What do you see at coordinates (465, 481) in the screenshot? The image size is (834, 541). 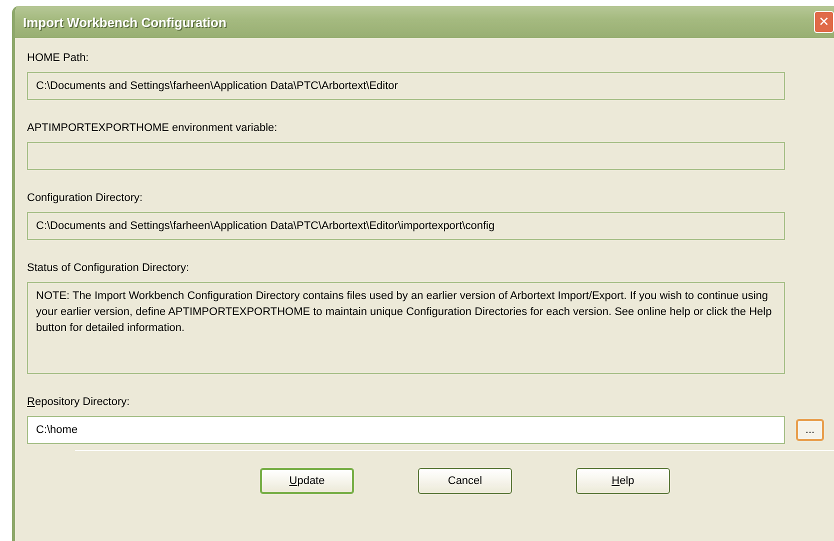 I see `dialog-button: Cancel` at bounding box center [465, 481].